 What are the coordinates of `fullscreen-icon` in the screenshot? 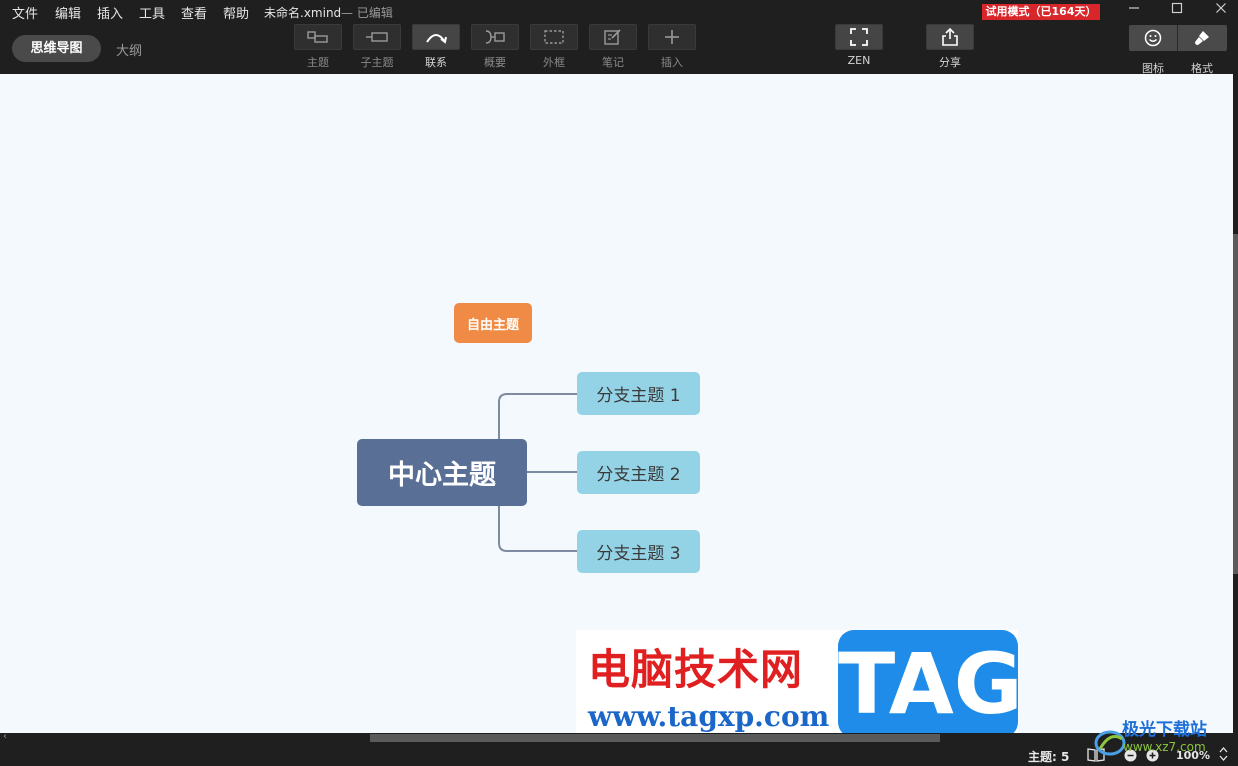 It's located at (859, 37).